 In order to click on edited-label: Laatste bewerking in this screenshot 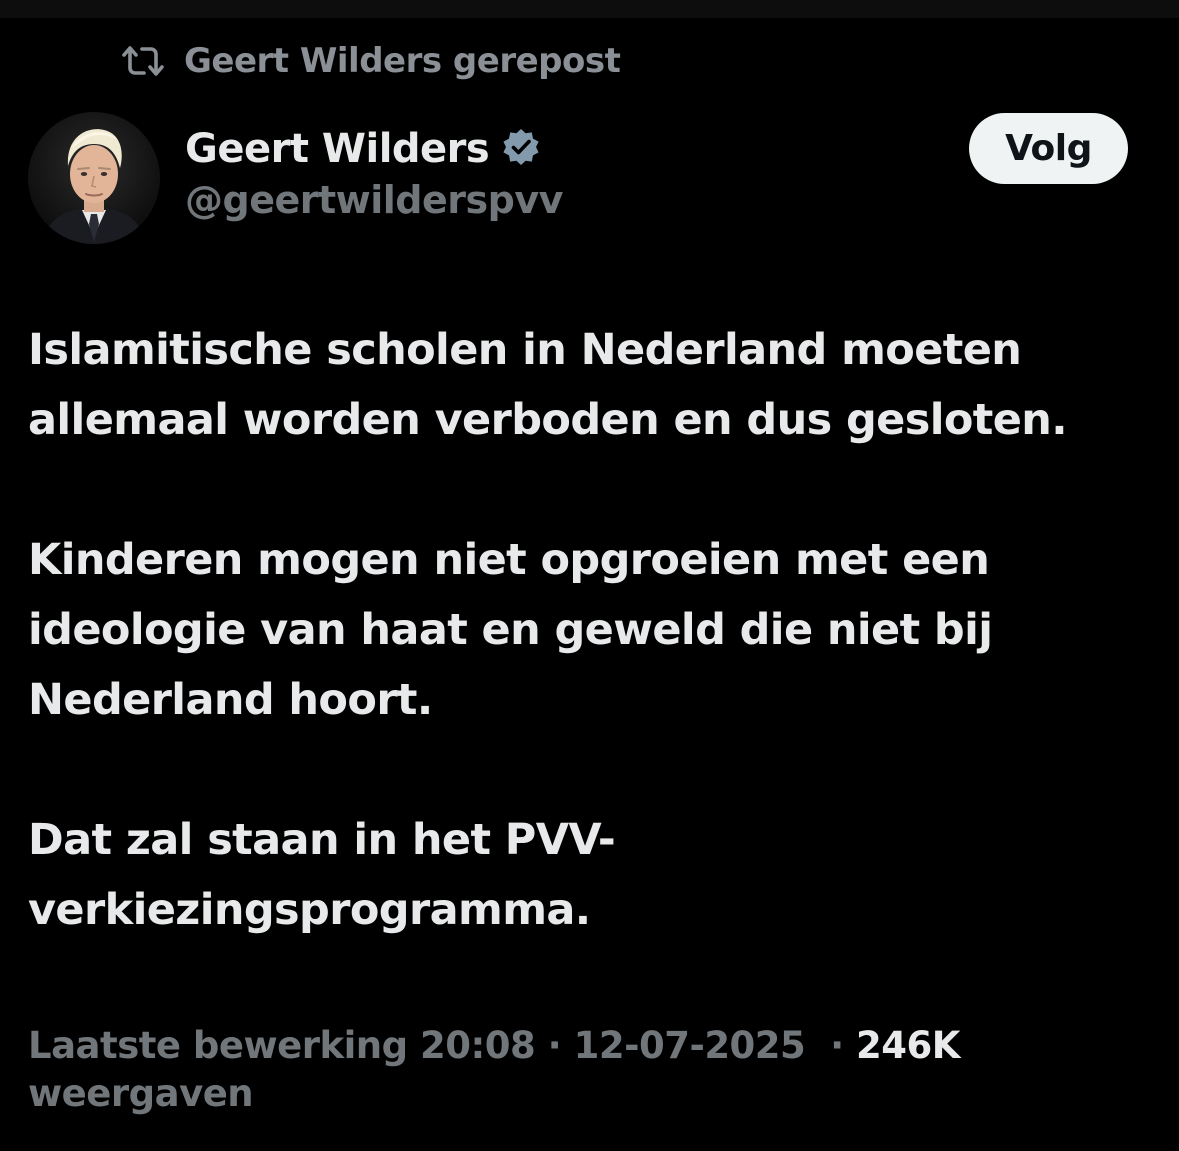, I will do `click(218, 1045)`.